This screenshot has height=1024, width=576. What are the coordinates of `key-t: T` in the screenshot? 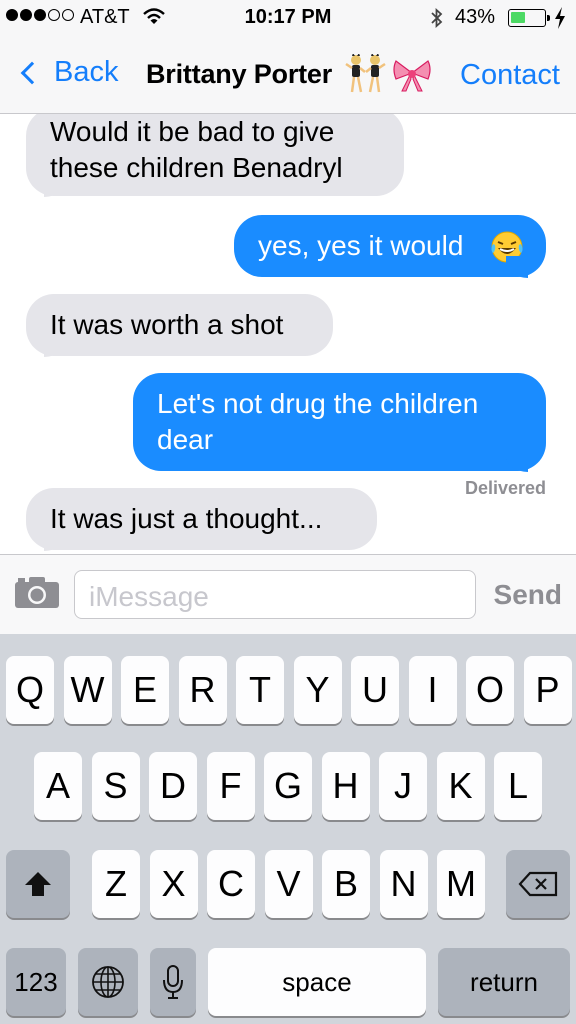 It's located at (260, 690).